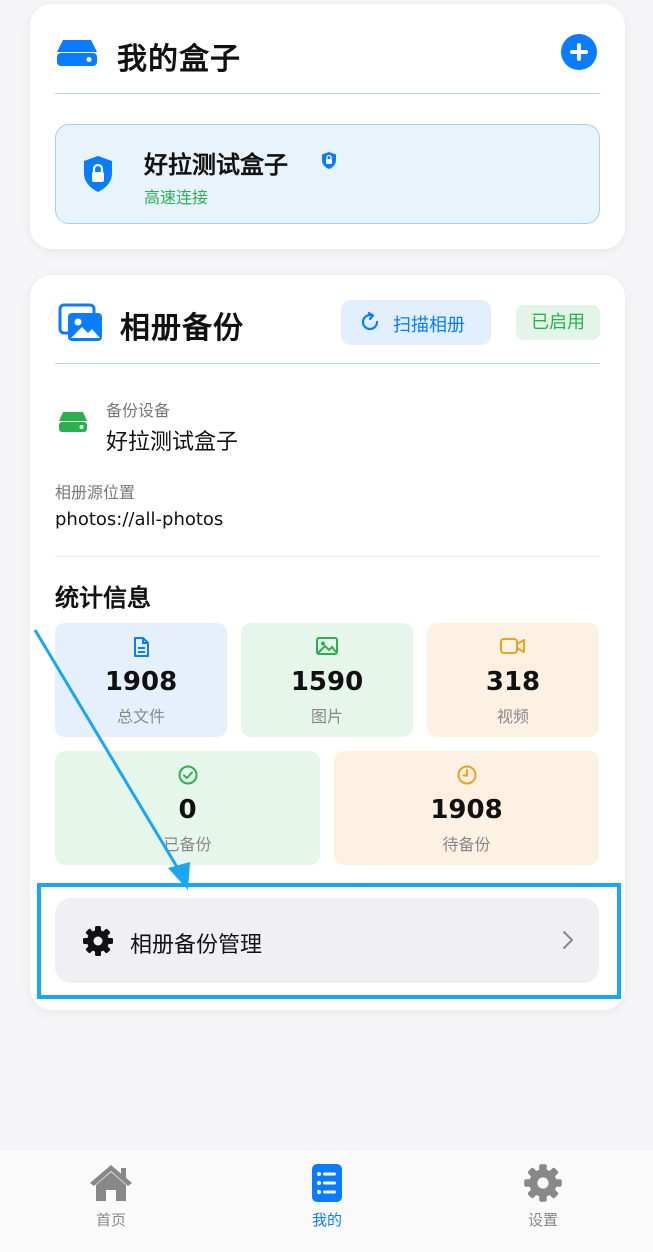 The width and height of the screenshot is (653, 1252). I want to click on stat-total-value: 1908, so click(141, 682).